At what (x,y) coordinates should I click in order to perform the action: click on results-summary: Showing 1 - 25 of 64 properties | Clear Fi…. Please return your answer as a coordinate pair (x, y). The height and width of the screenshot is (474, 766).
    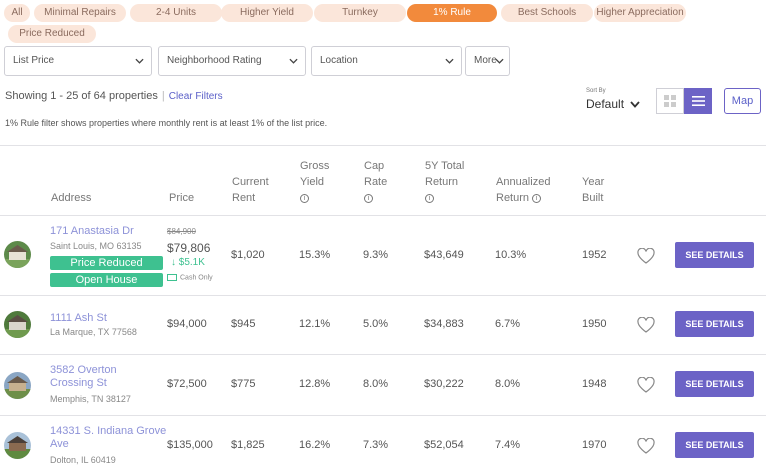
    Looking at the image, I should click on (114, 96).